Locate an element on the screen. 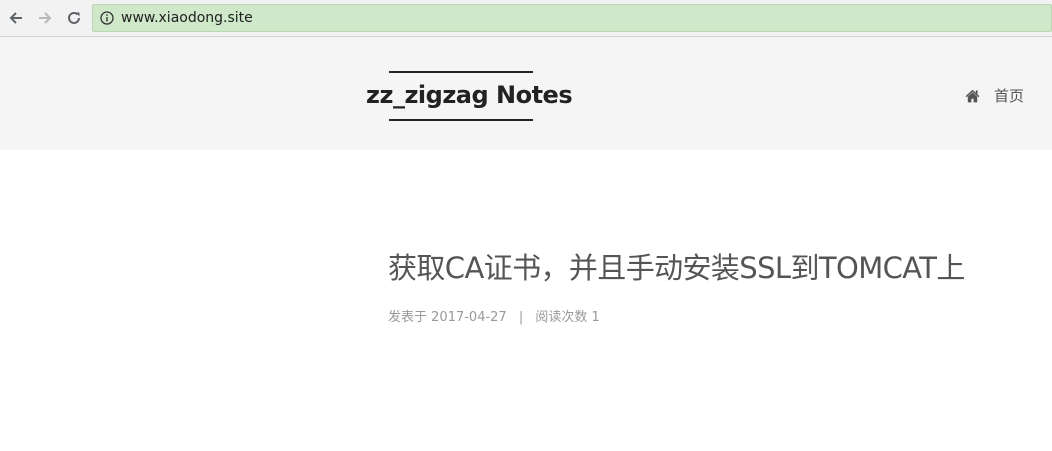  posted-prefix: 发表于 is located at coordinates (408, 317).